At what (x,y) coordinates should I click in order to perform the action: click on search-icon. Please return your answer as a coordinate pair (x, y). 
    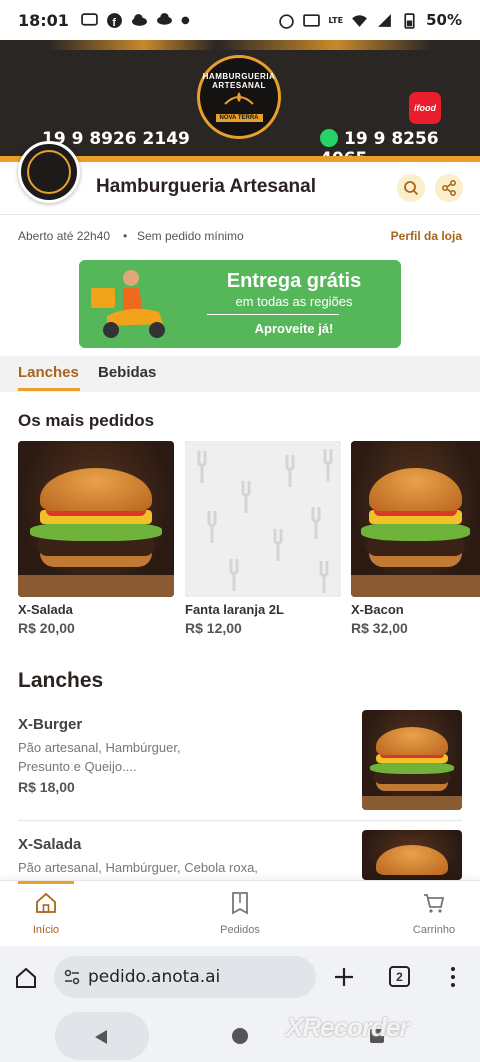
    Looking at the image, I should click on (411, 188).